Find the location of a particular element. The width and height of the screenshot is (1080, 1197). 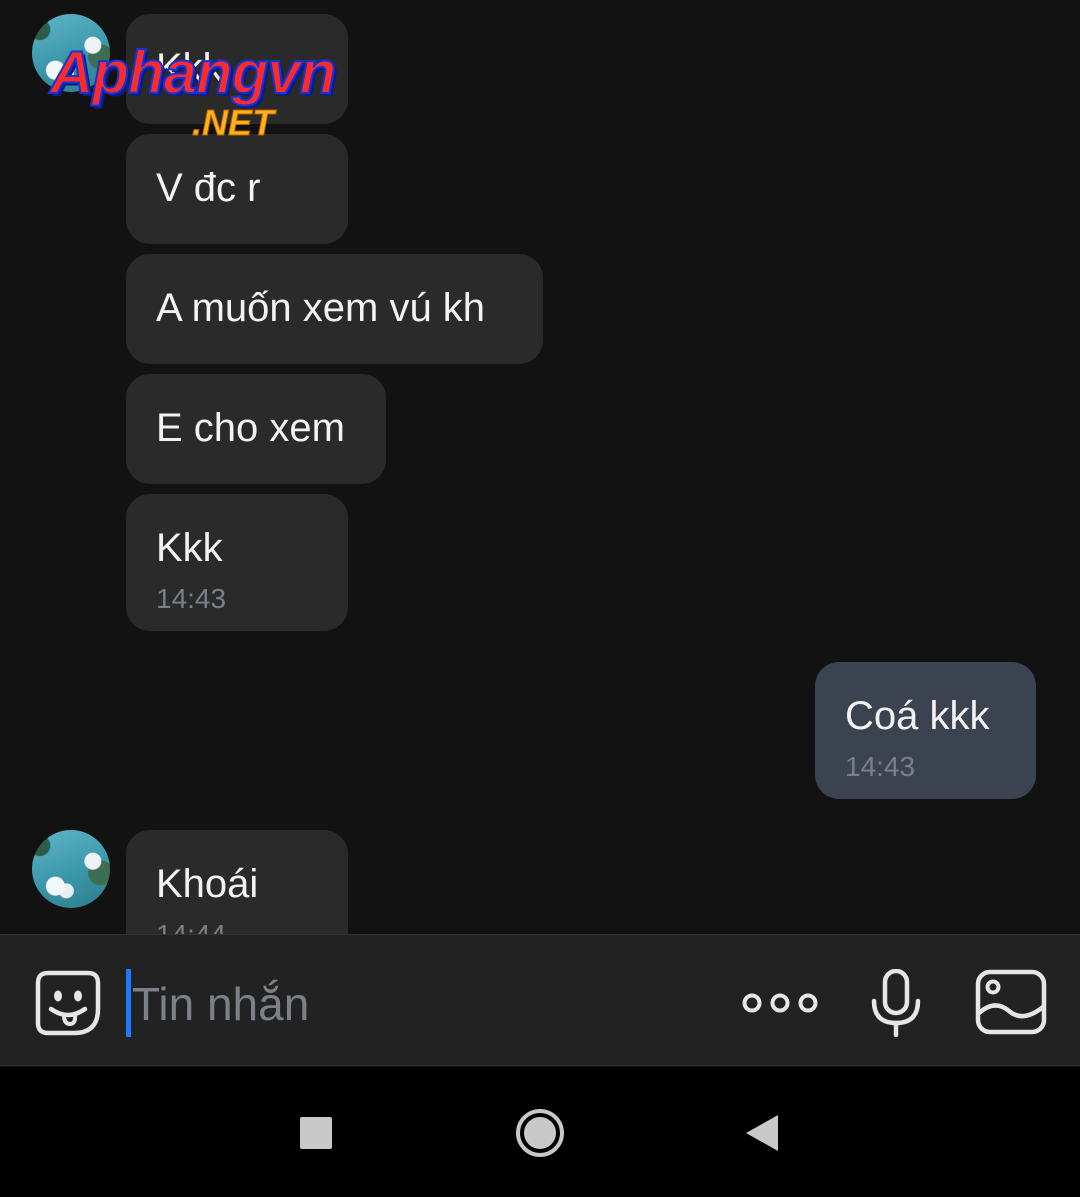

message-bubble-incoming: V đc r is located at coordinates (237, 189).